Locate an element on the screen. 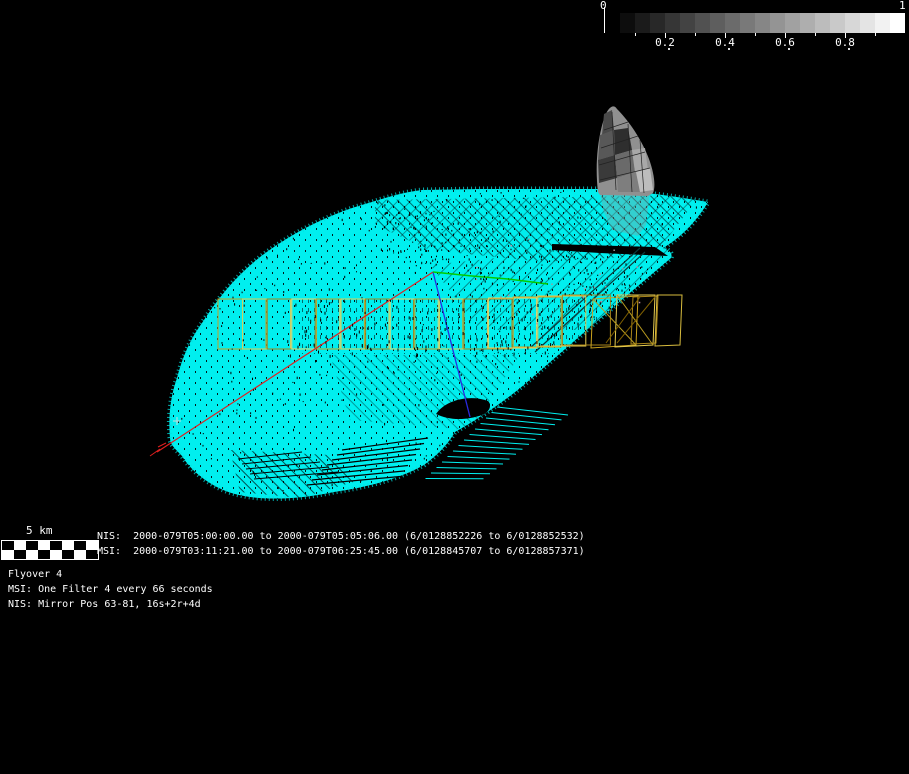  annotation-msi: MSI: One Filter 4 every 66 seconds is located at coordinates (110, 589).